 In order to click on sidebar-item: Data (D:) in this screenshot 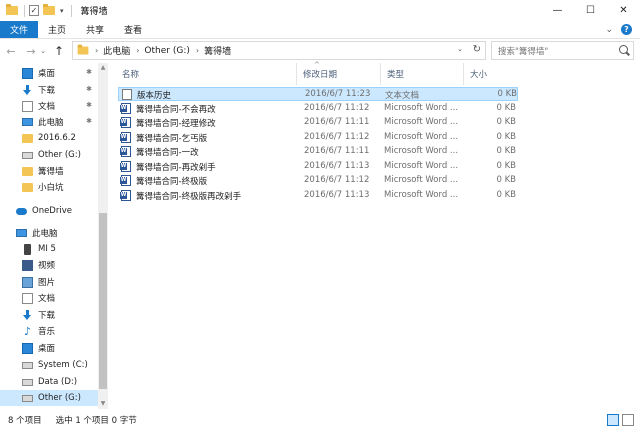, I will do `click(49, 382)`.